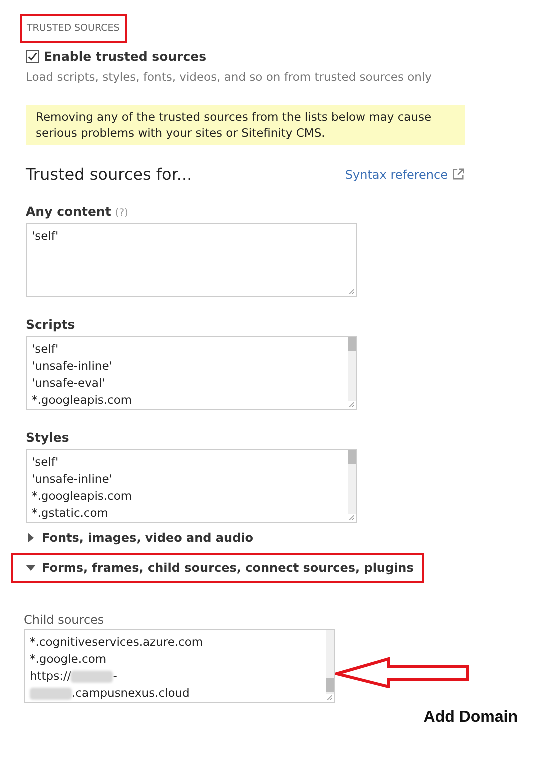 Image resolution: width=541 pixels, height=762 pixels. What do you see at coordinates (220, 568) in the screenshot?
I see `section-expander: Forms, frames, child sources, connect sources, plugins` at bounding box center [220, 568].